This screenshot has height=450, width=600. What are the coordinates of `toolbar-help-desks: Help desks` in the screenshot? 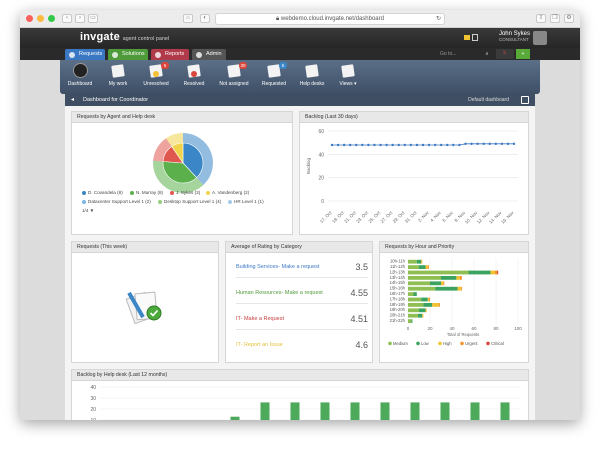 It's located at (312, 75).